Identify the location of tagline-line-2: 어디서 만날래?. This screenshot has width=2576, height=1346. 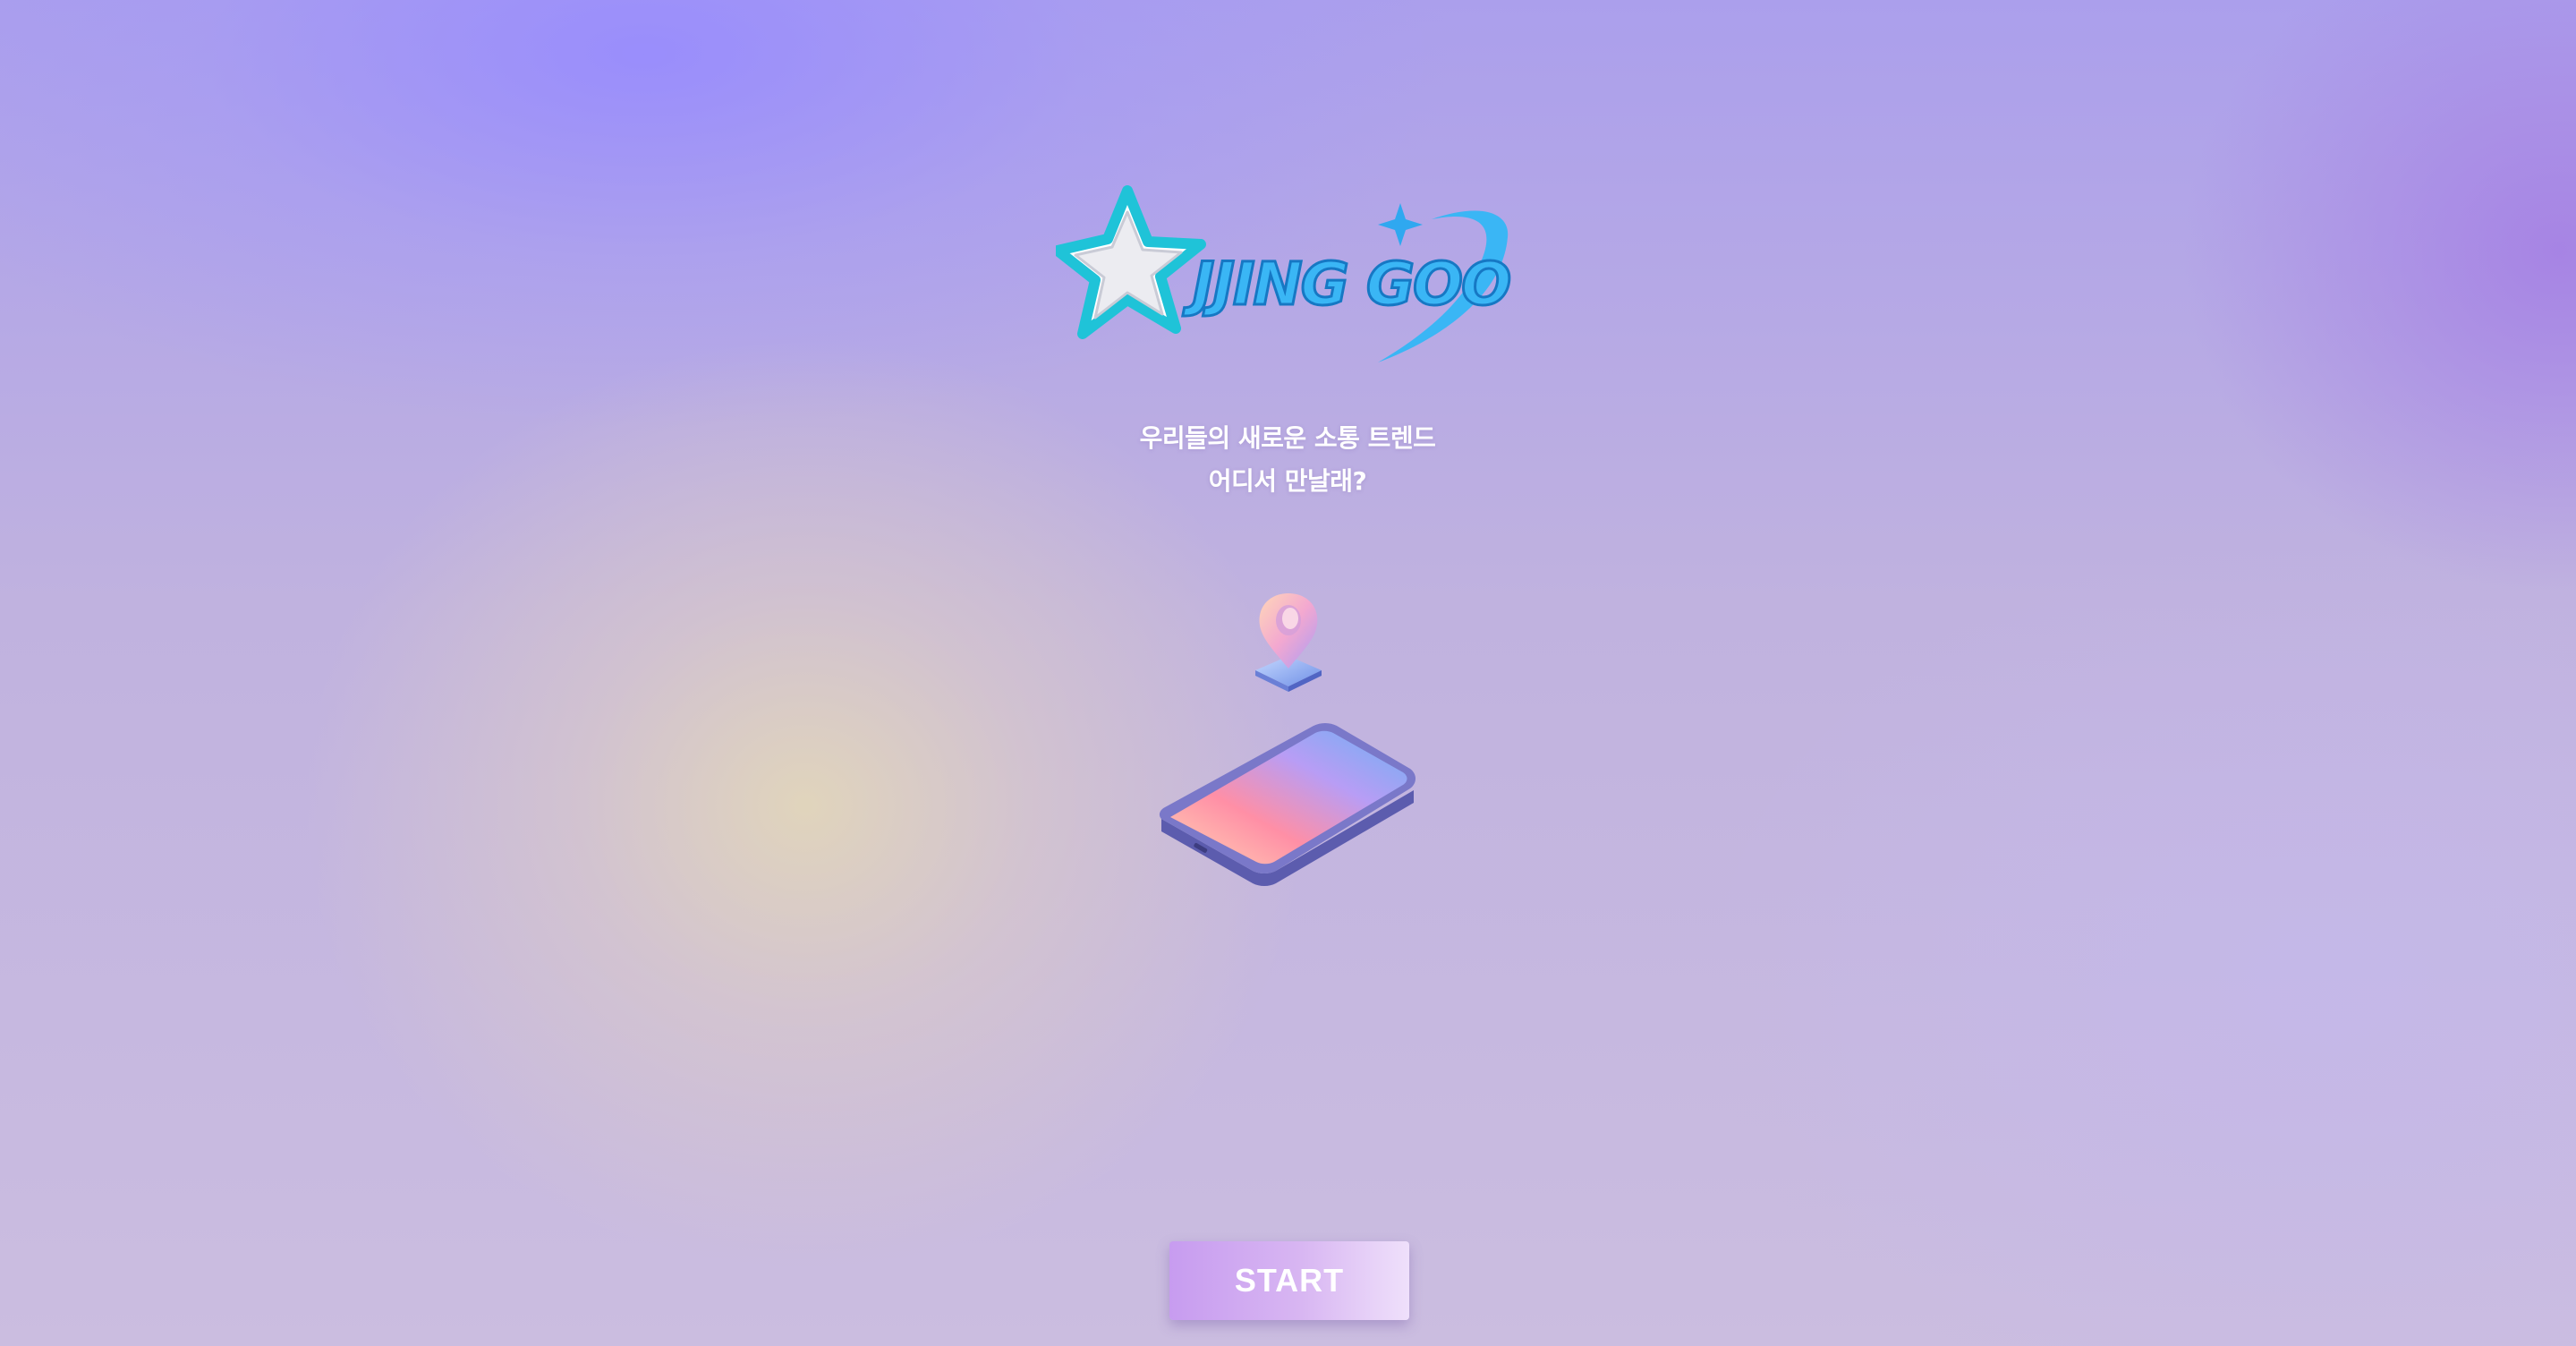
(1287, 481).